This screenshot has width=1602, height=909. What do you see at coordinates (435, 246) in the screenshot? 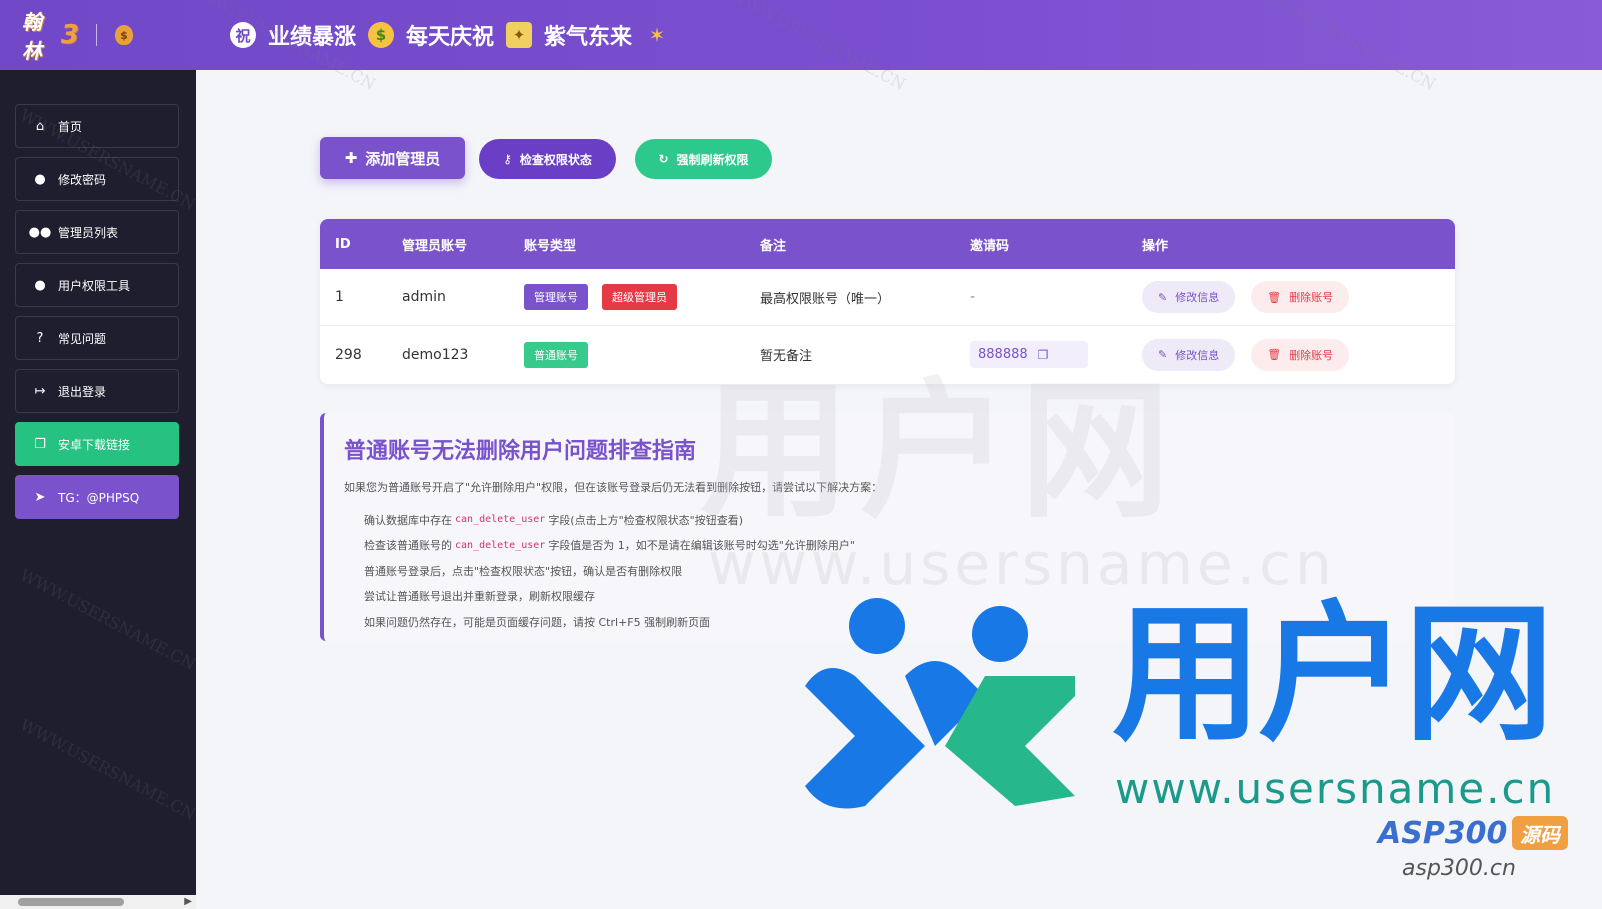
I see `header-account: 管理员账号` at bounding box center [435, 246].